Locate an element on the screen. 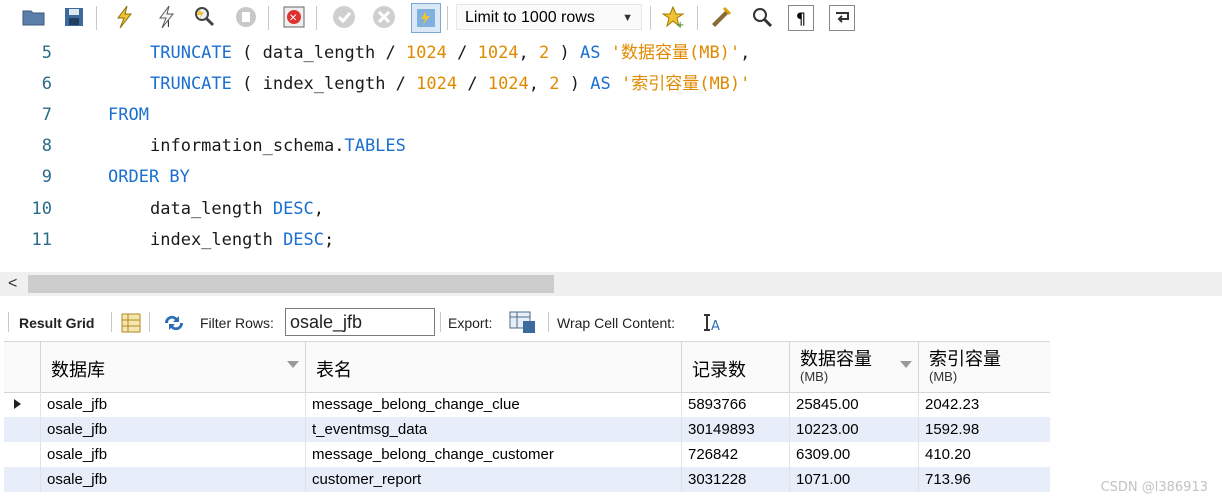 The image size is (1222, 503). autocommit-toggle-icon is located at coordinates (426, 18).